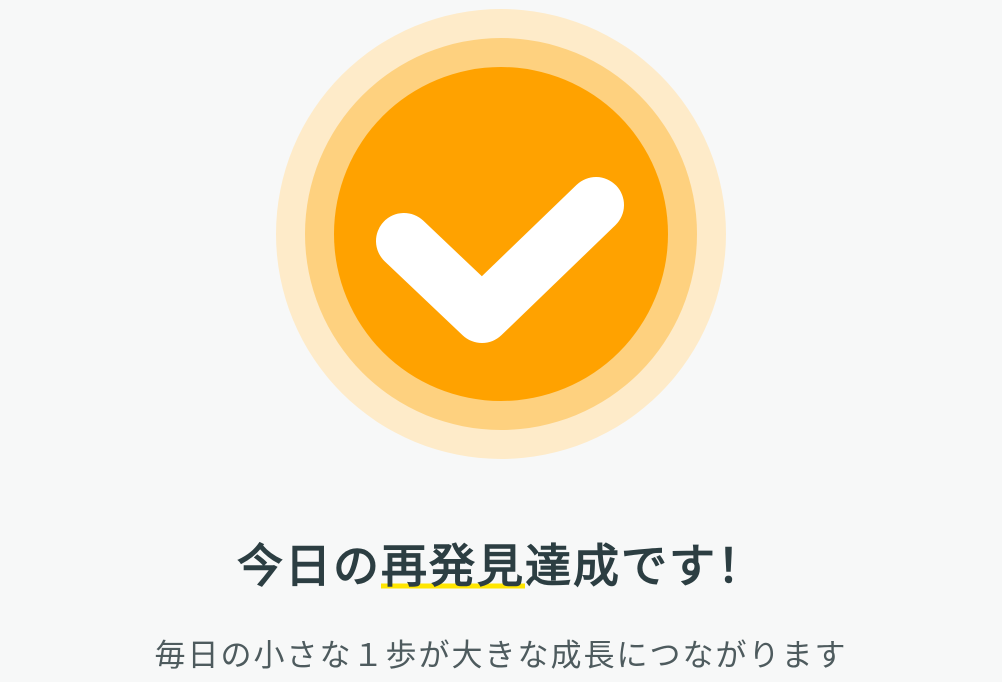 The width and height of the screenshot is (1002, 682). What do you see at coordinates (309, 566) in the screenshot?
I see `title-prefix: 今日の` at bounding box center [309, 566].